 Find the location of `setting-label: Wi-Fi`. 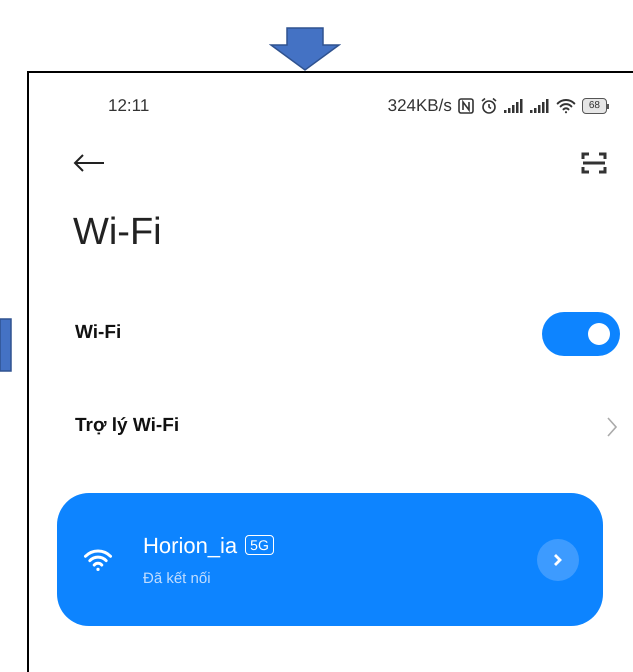

setting-label: Wi-Fi is located at coordinates (98, 333).